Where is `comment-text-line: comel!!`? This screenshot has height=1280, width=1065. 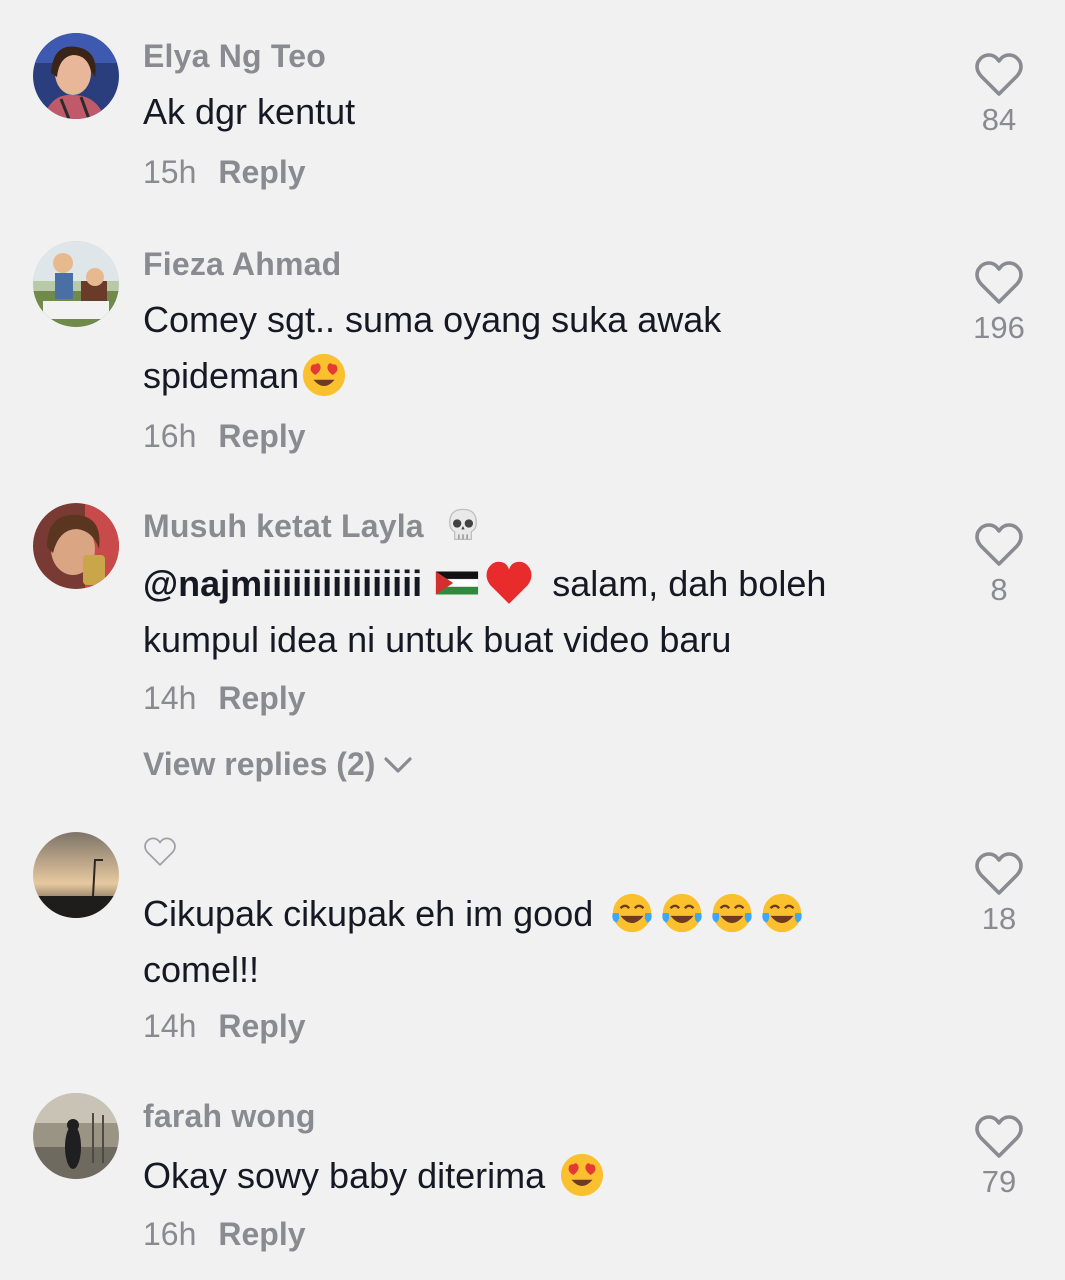 comment-text-line: comel!! is located at coordinates (201, 969).